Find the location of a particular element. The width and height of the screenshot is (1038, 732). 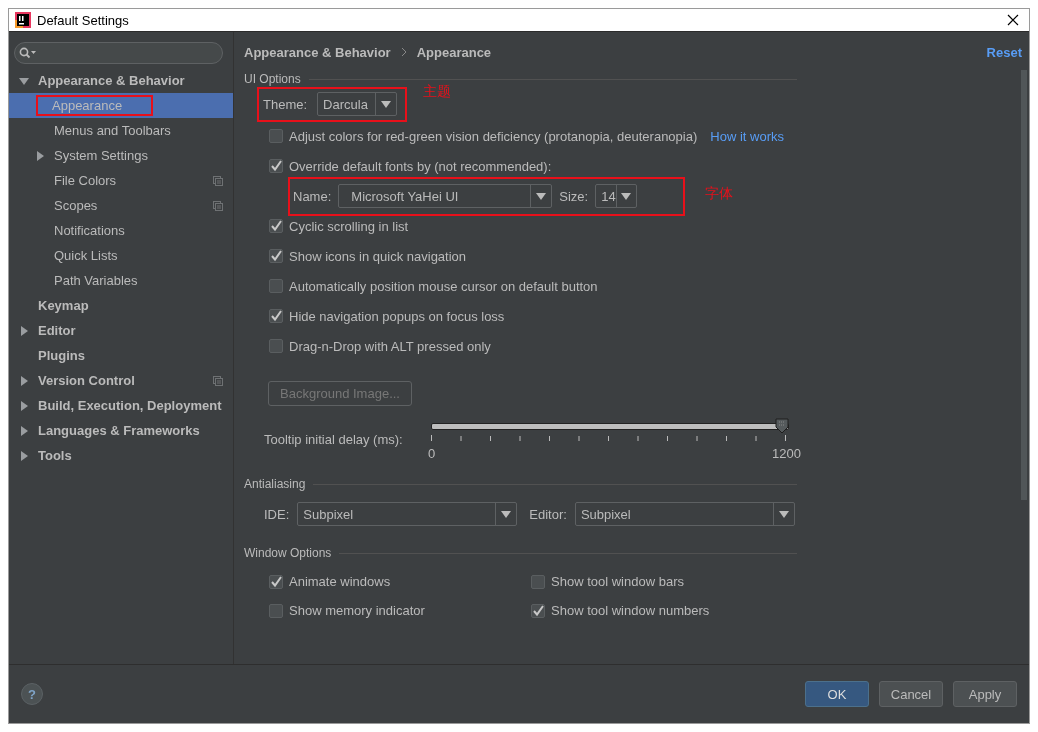

checkbox-label: Show tool window numbers is located at coordinates (630, 610).